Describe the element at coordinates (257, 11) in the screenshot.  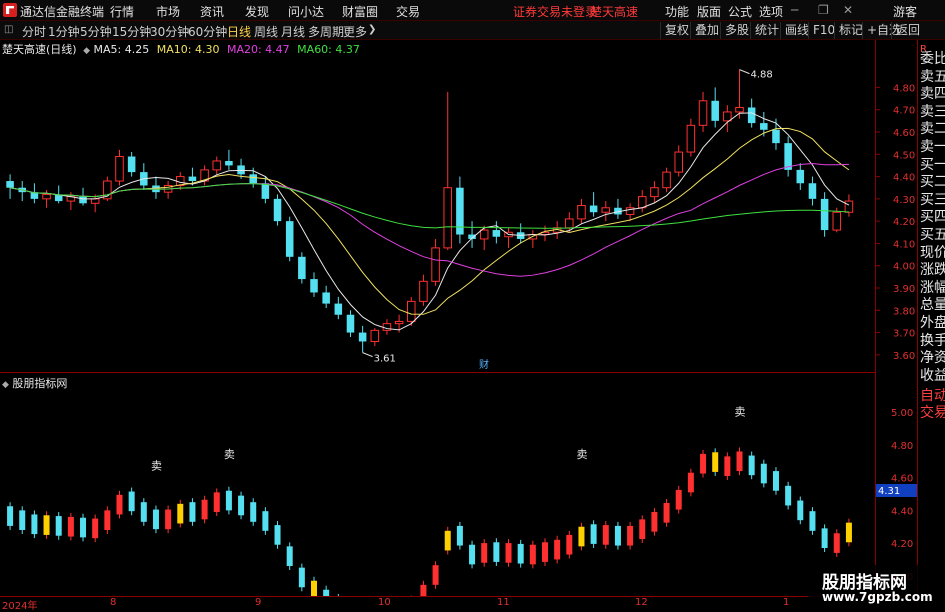
I see `menu-item-discover: 发现` at that location.